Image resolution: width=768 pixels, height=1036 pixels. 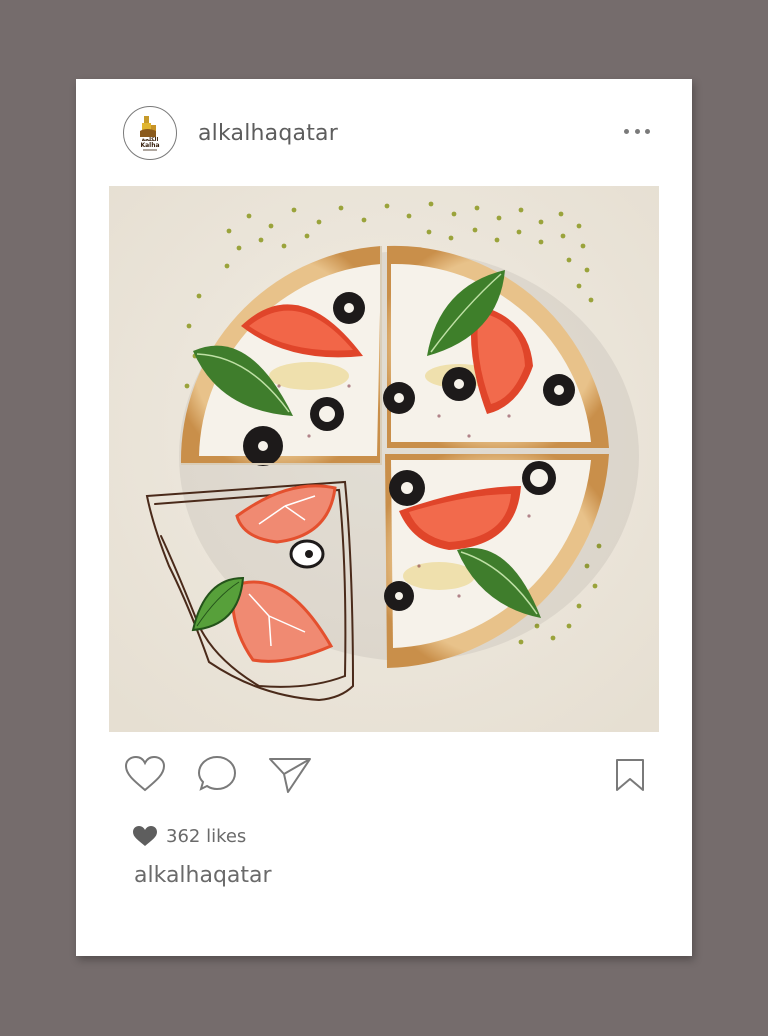 What do you see at coordinates (145, 774) in the screenshot?
I see `heart-icon` at bounding box center [145, 774].